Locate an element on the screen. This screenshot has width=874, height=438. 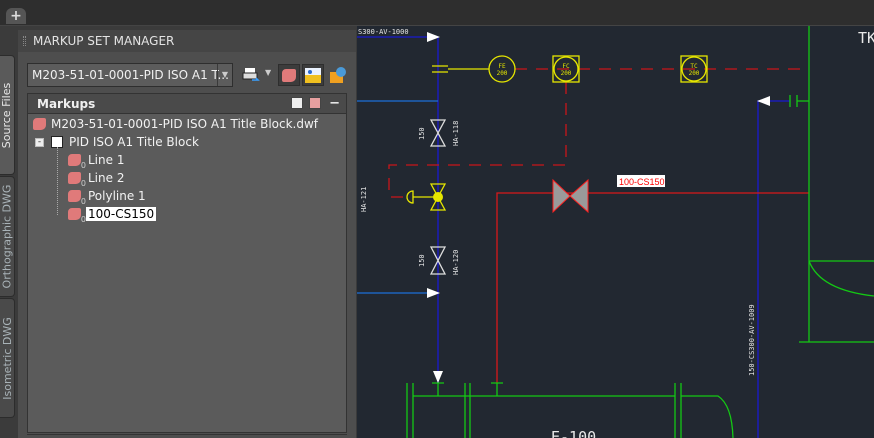
flange is located at coordinates (799, 101).